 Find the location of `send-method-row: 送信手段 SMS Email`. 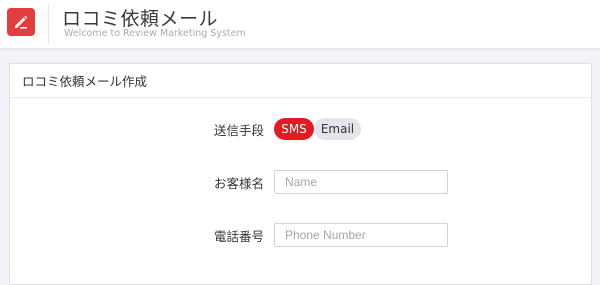

send-method-row: 送信手段 SMS Email is located at coordinates (300, 129).